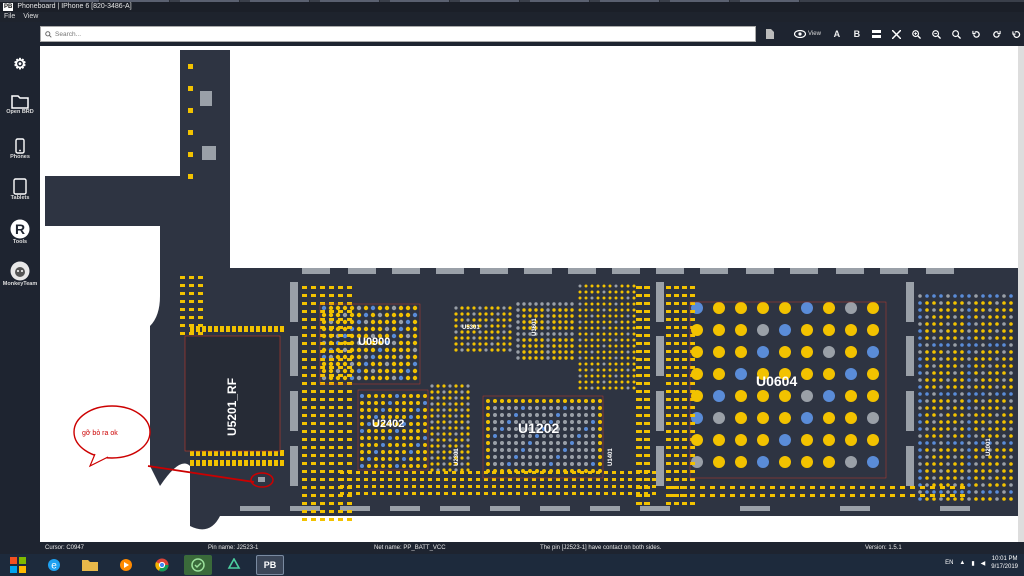 This screenshot has width=1024, height=576. What do you see at coordinates (512, 17) in the screenshot?
I see `menu-bar: File View` at bounding box center [512, 17].